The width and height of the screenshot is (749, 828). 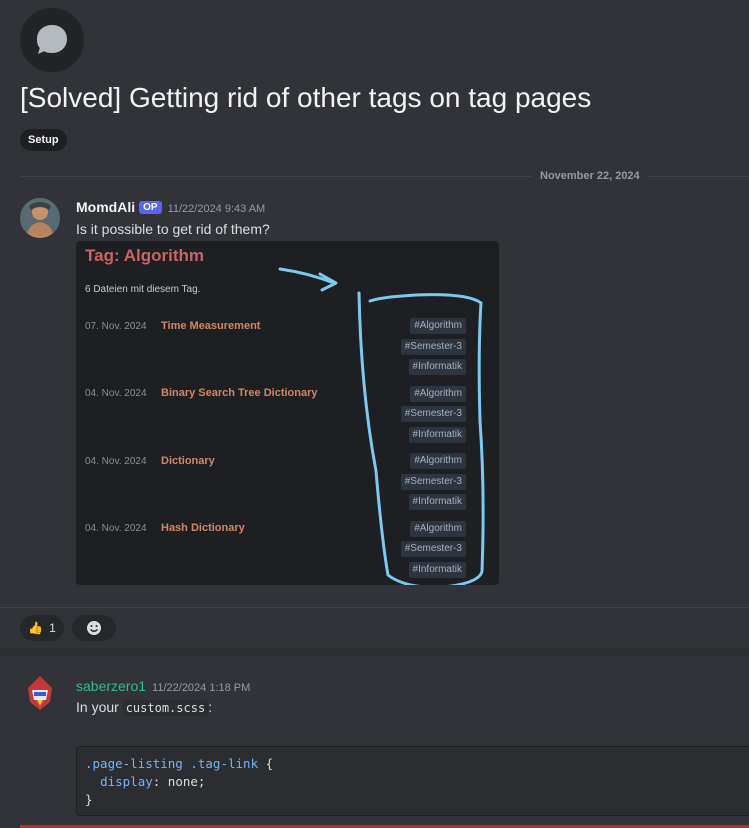 I want to click on code-value: : none;, so click(x=179, y=781).